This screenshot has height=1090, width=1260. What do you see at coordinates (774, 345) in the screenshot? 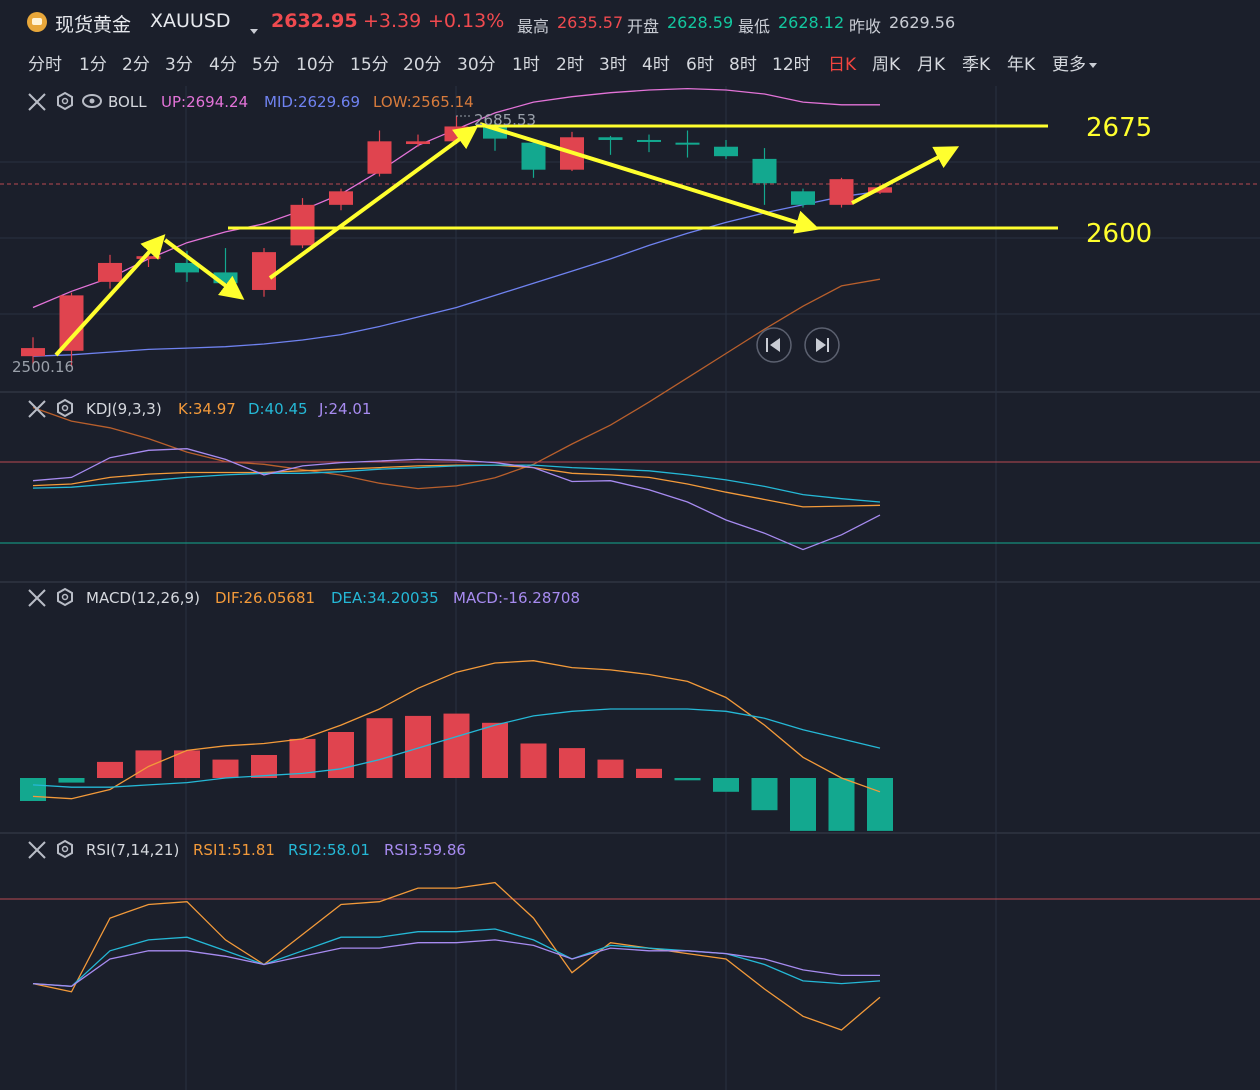
I see `scroll-start-button` at bounding box center [774, 345].